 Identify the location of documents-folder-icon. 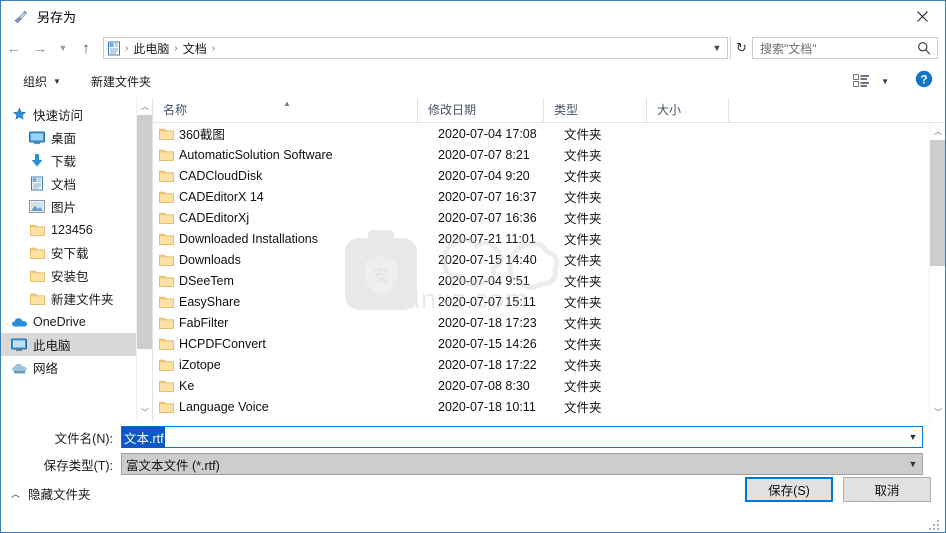
(114, 48).